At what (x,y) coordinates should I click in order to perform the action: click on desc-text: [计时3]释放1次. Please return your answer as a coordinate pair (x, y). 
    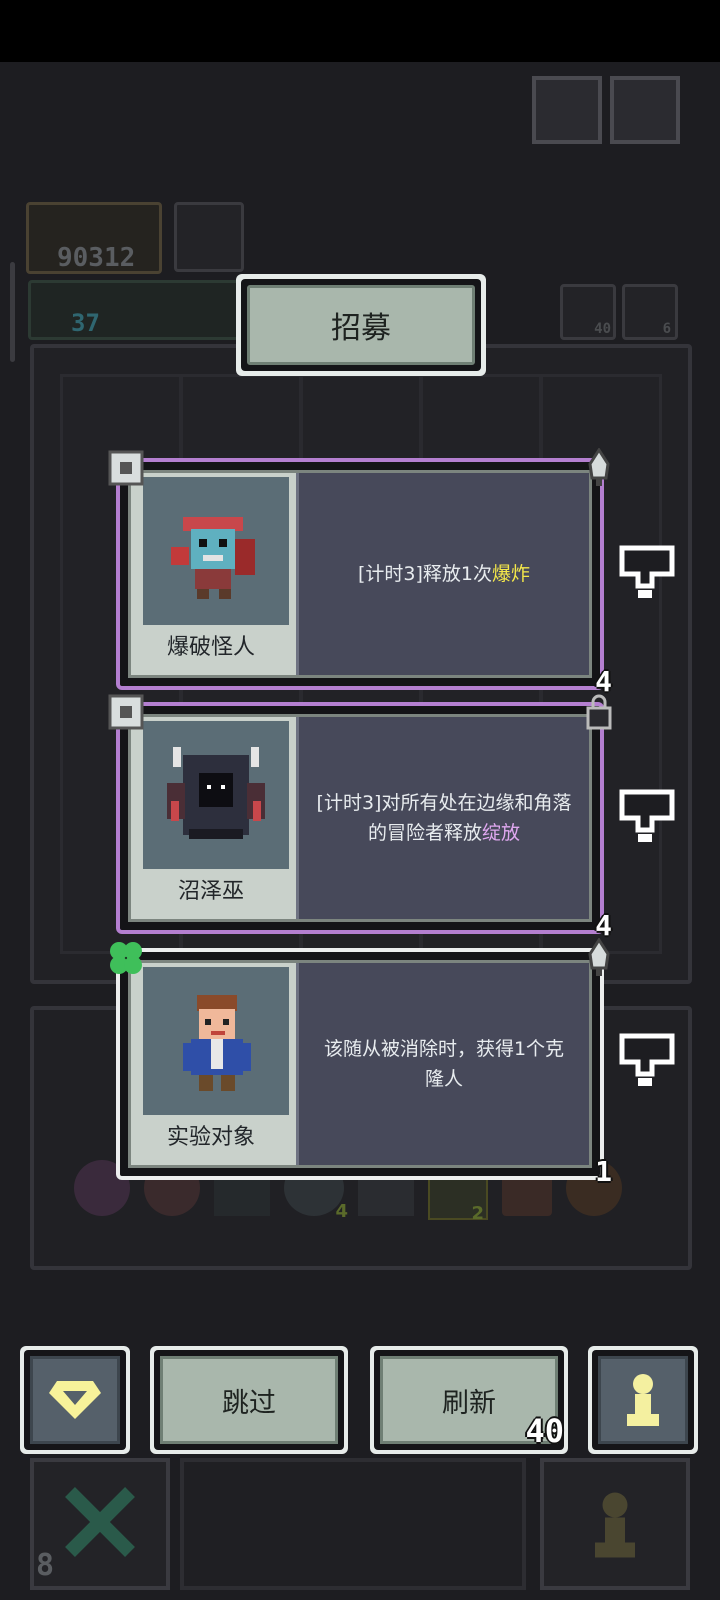
    Looking at the image, I should click on (424, 574).